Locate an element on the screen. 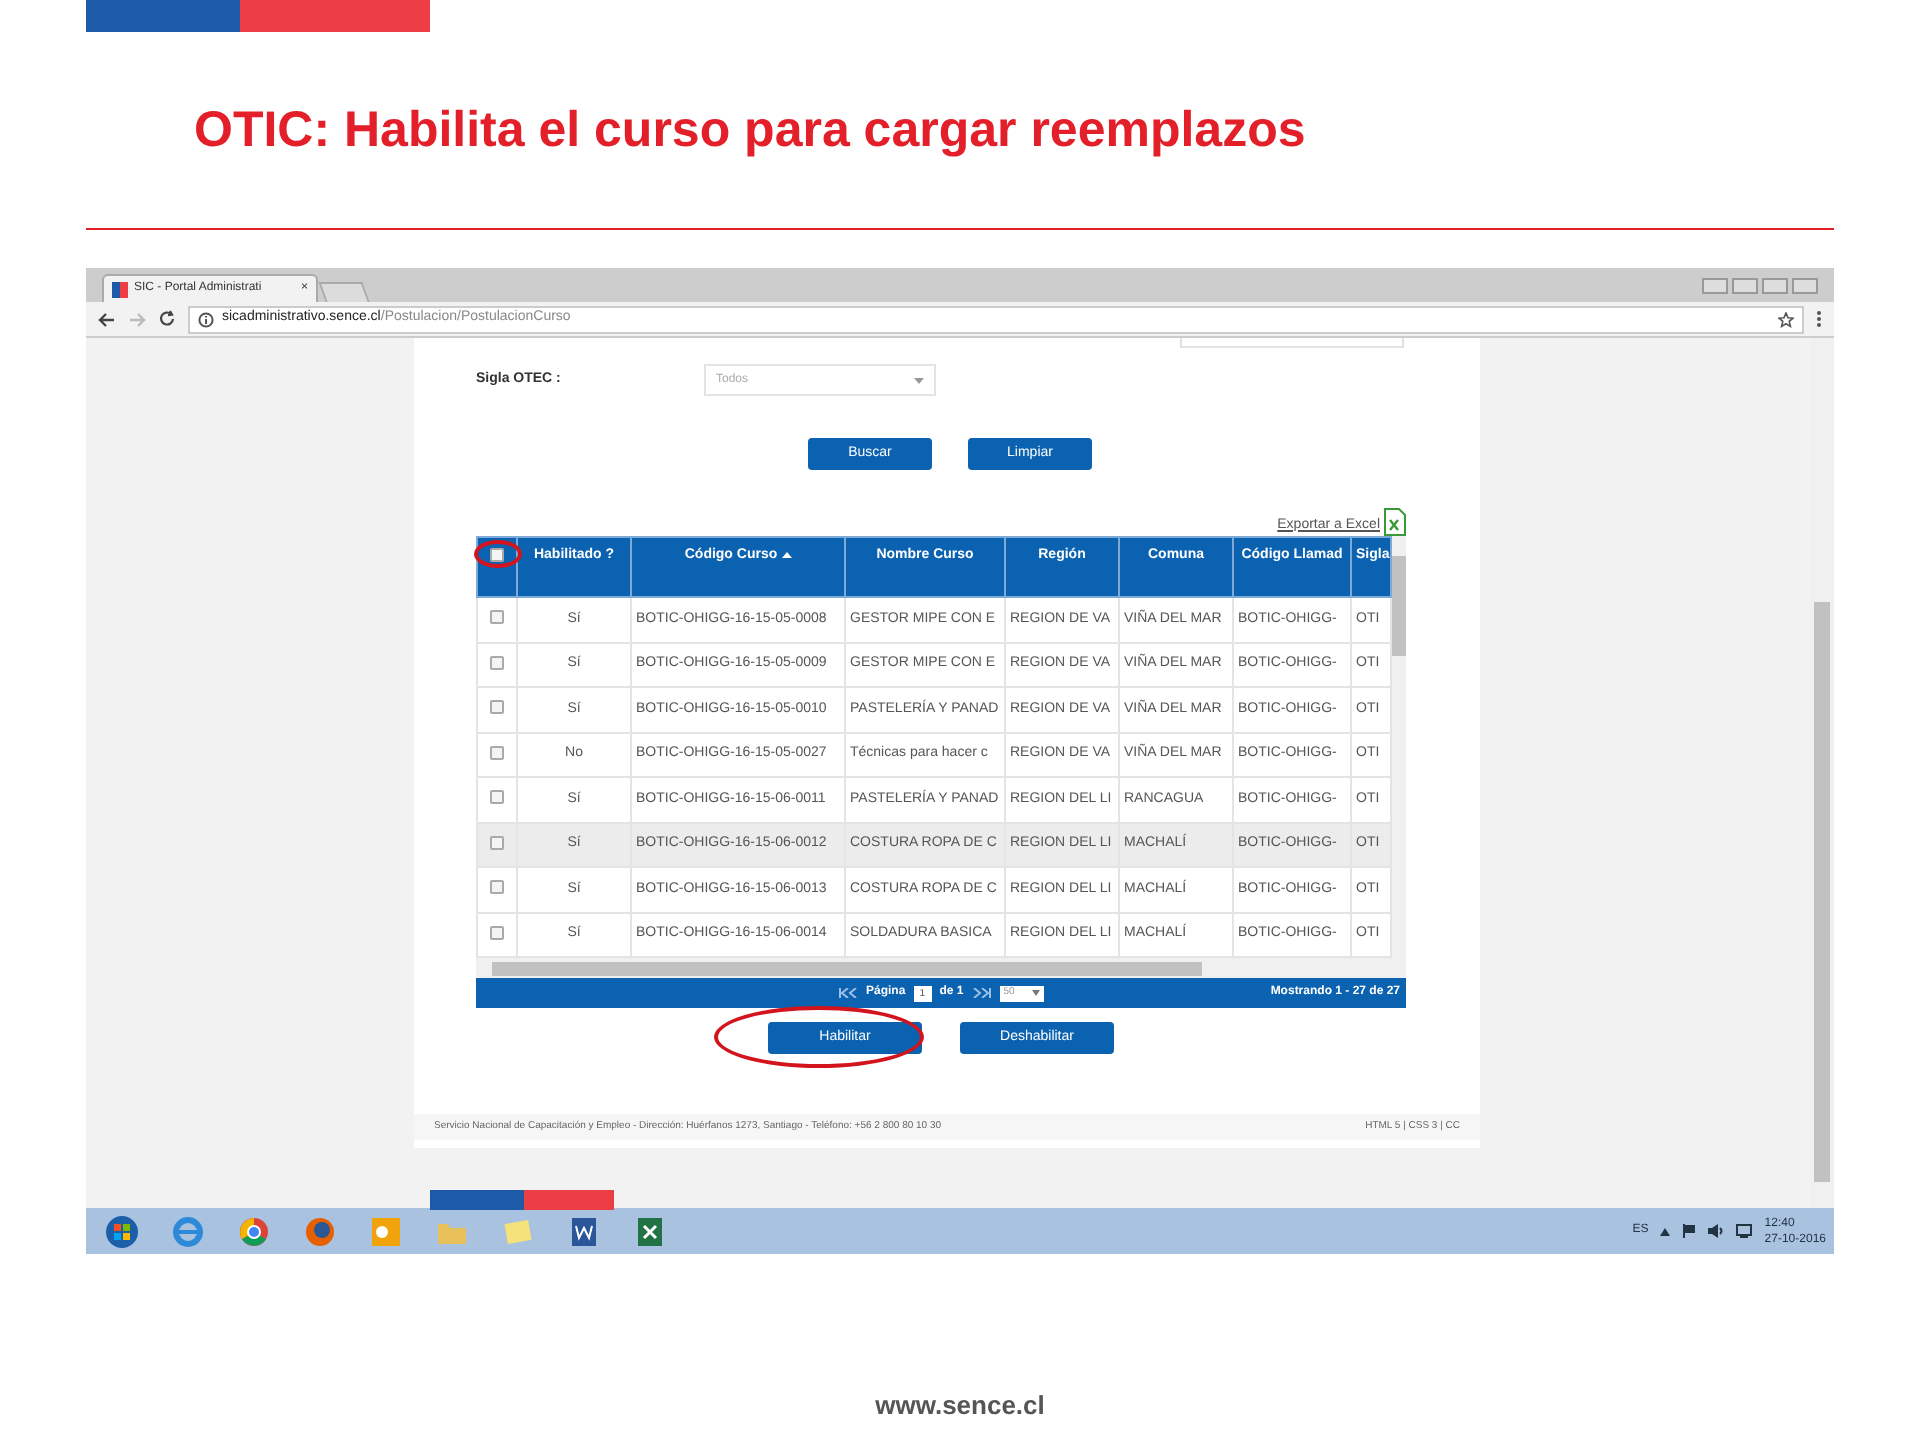  new-tab-button is located at coordinates (344, 292).